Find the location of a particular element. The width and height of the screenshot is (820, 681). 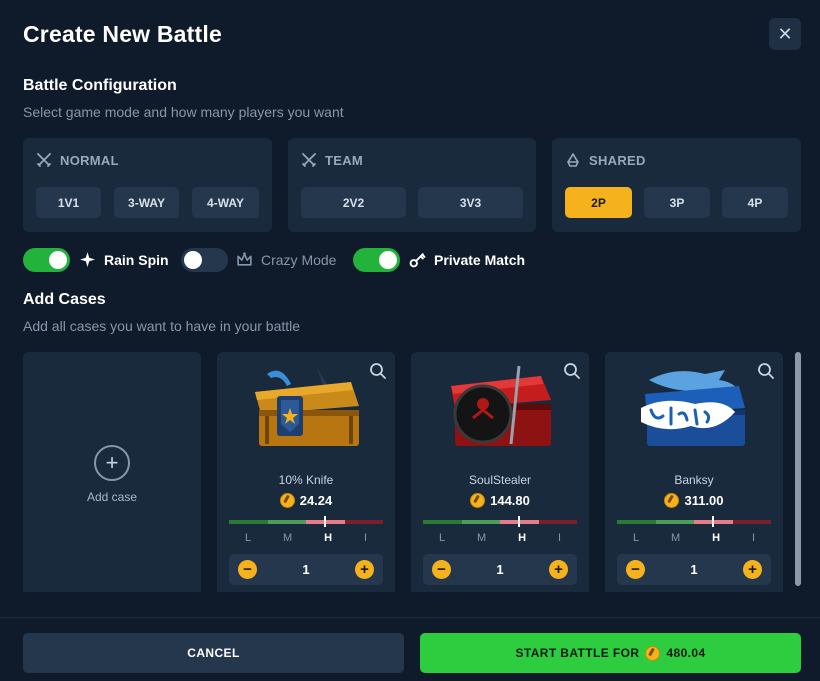

option-2p: 2P is located at coordinates (598, 202).